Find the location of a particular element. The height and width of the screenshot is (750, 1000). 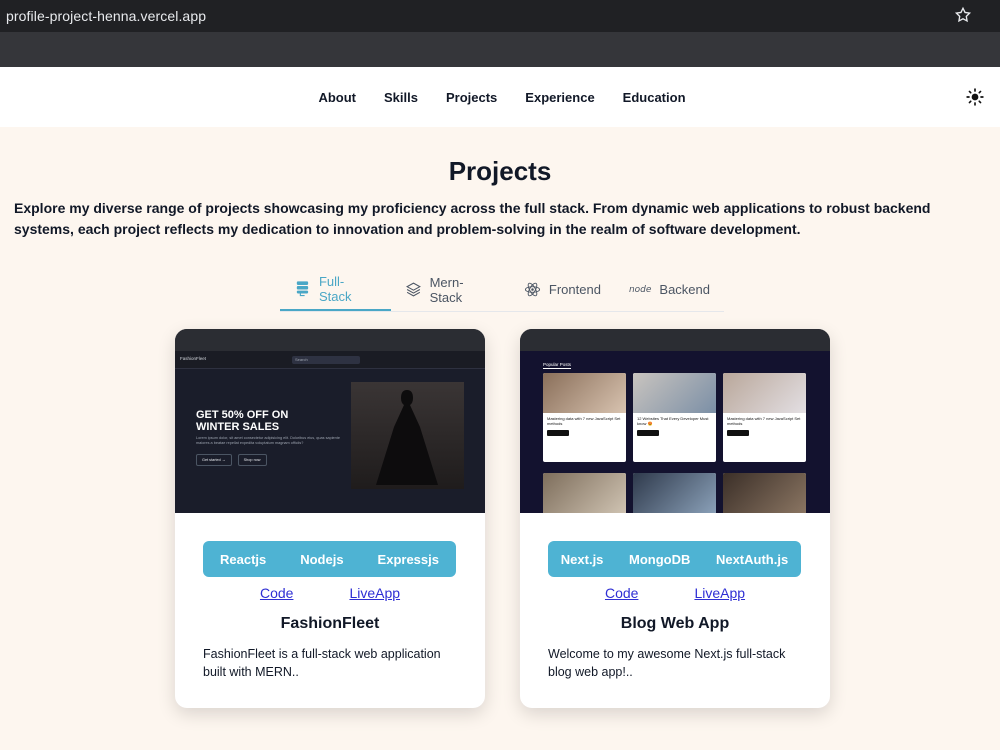

tech-badge: NextAuth.js is located at coordinates (752, 559).